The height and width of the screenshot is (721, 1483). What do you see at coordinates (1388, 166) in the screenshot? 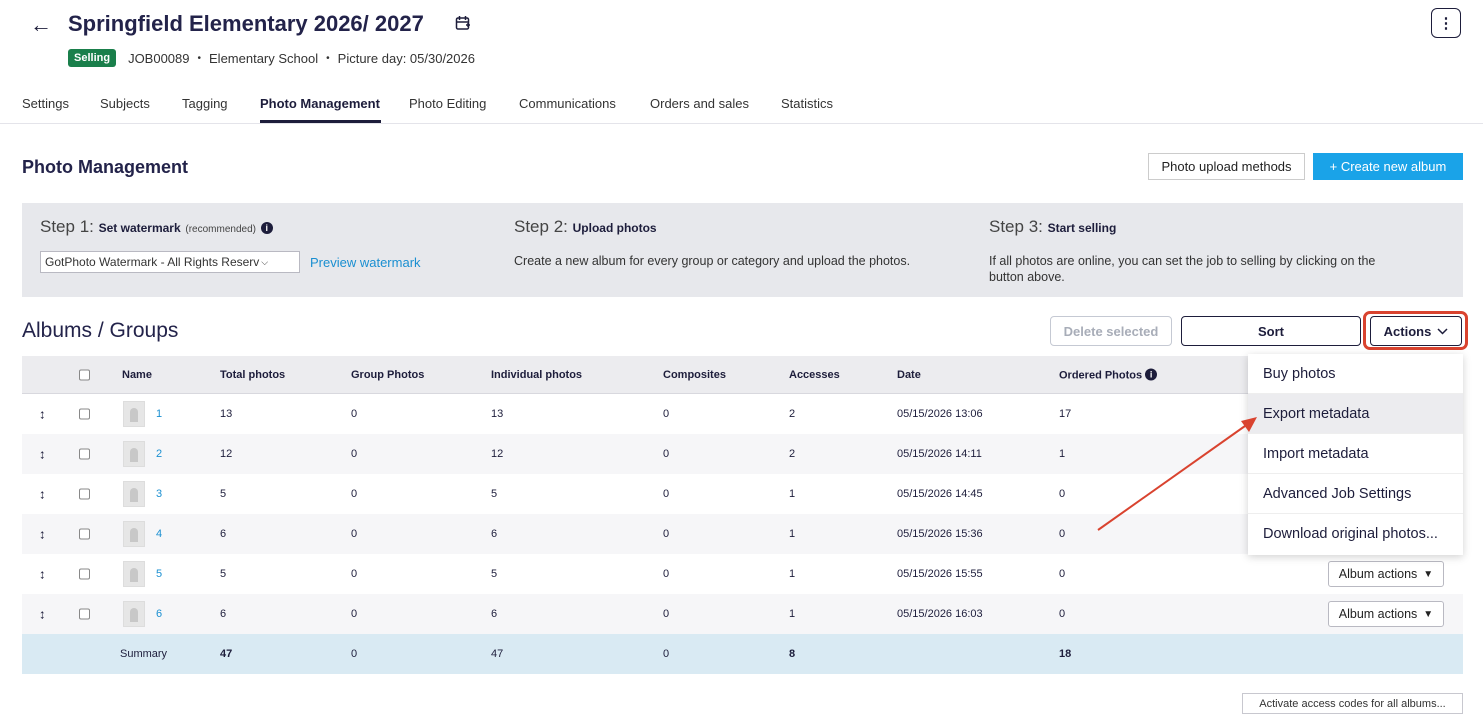
I see `create-new-album-button: + Create new album` at bounding box center [1388, 166].